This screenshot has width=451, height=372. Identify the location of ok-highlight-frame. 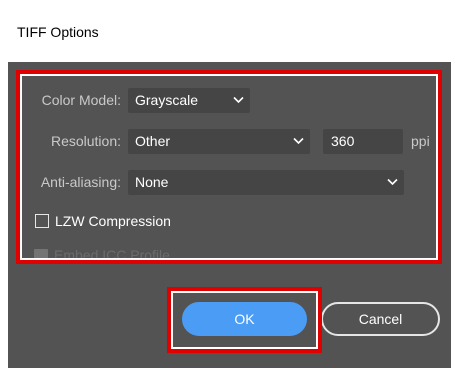
(244, 320).